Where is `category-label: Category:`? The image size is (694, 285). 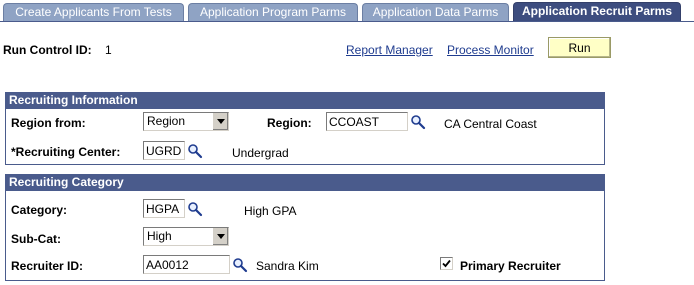 category-label: Category: is located at coordinates (39, 210).